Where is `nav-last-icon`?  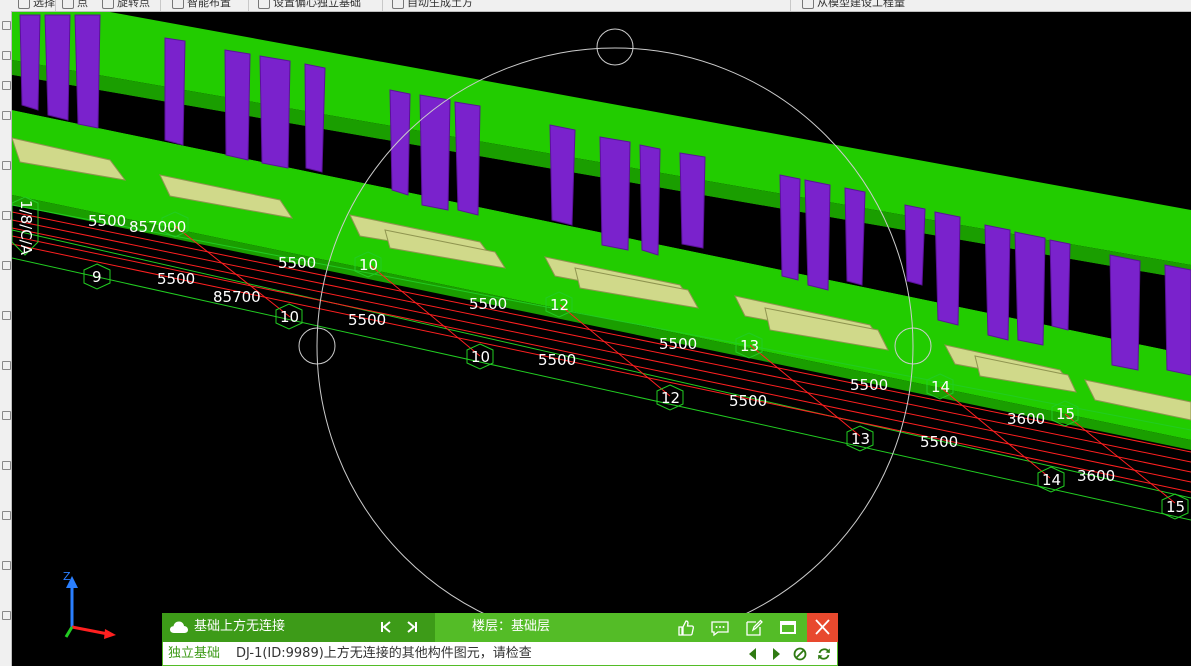 nav-last-icon is located at coordinates (412, 627).